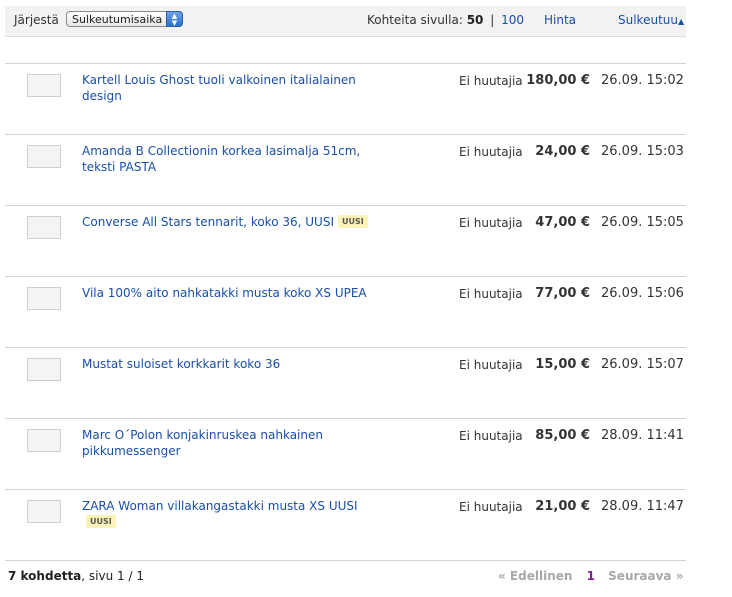 This screenshot has height=597, width=732. I want to click on item-closing-time: 26.09. 15:05, so click(642, 222).